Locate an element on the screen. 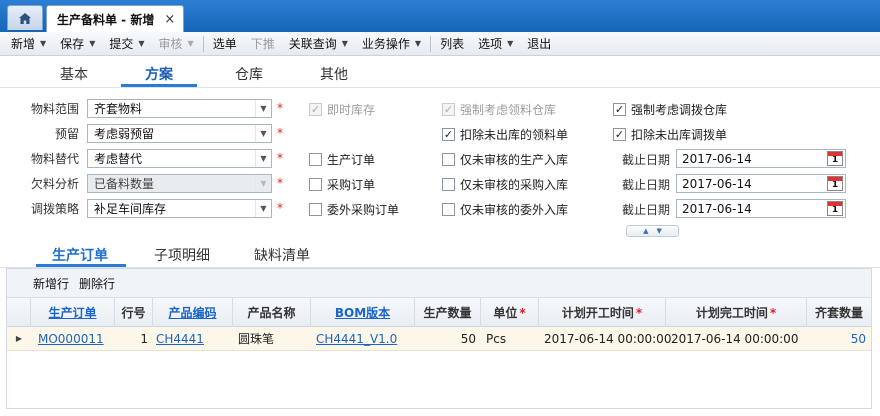  toolbar-select-bill: 选单 is located at coordinates (225, 44).